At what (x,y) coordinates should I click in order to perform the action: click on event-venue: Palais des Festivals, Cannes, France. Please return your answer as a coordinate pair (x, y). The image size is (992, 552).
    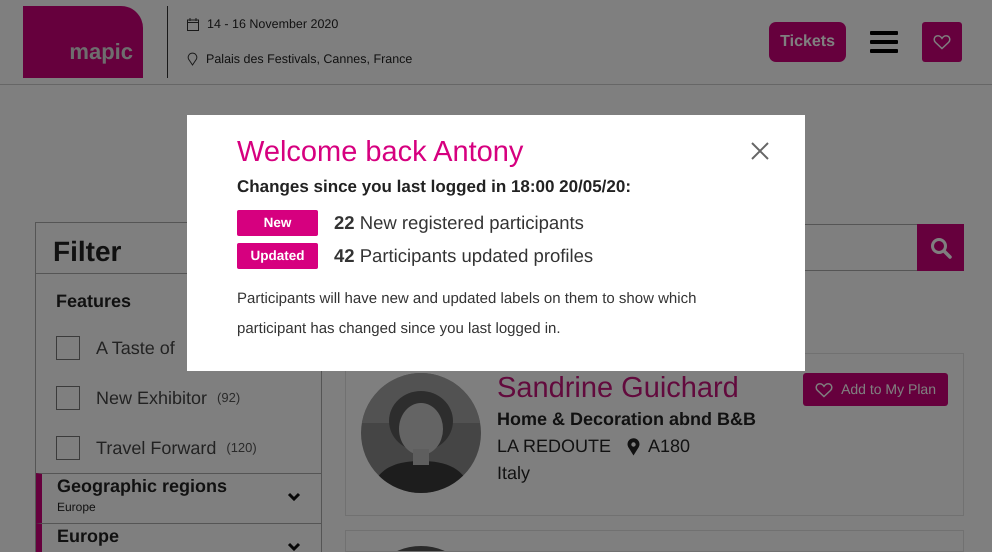
    Looking at the image, I should click on (309, 59).